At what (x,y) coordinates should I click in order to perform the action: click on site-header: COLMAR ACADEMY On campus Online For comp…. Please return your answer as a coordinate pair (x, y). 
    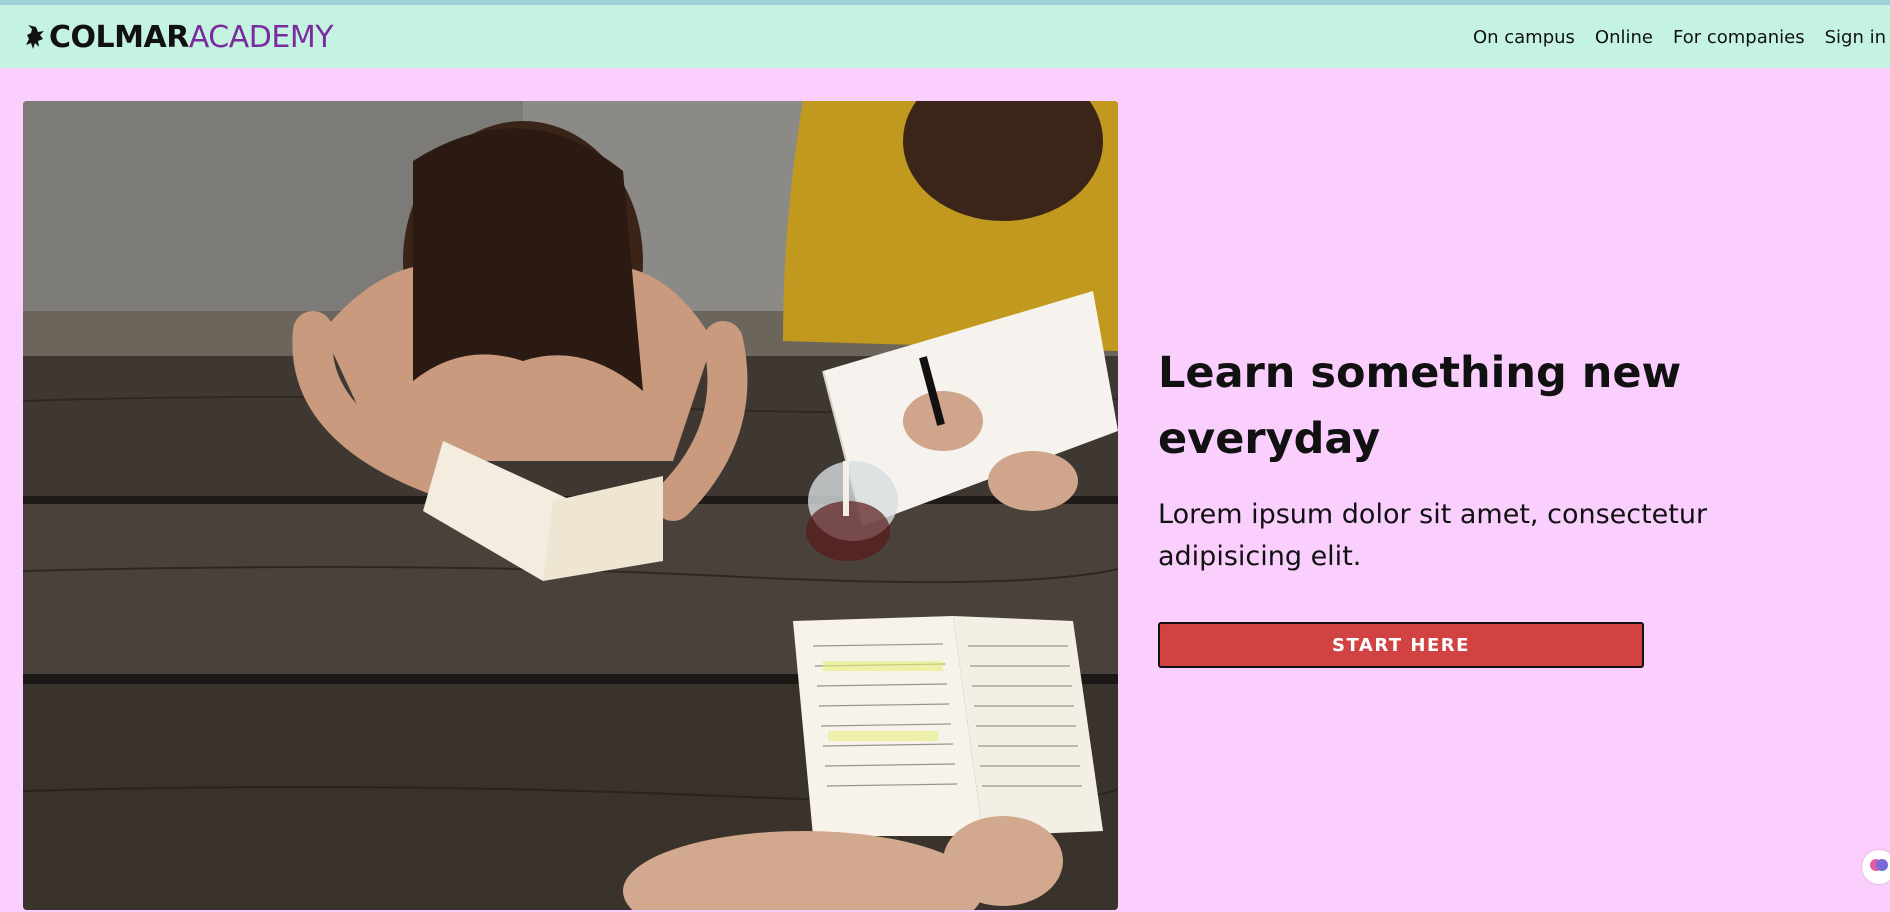
    Looking at the image, I should click on (945, 36).